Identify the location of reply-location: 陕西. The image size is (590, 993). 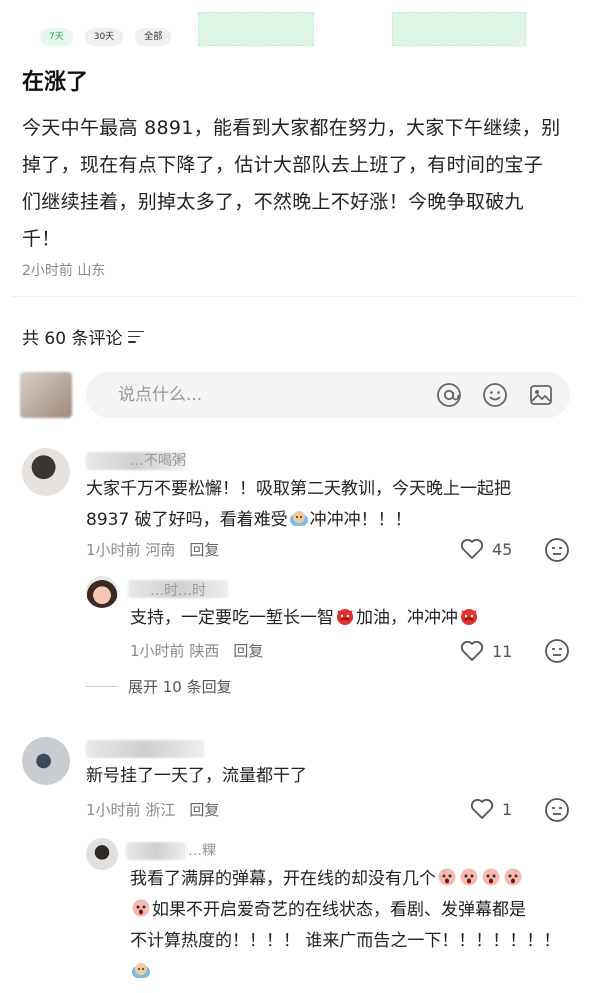
(204, 651).